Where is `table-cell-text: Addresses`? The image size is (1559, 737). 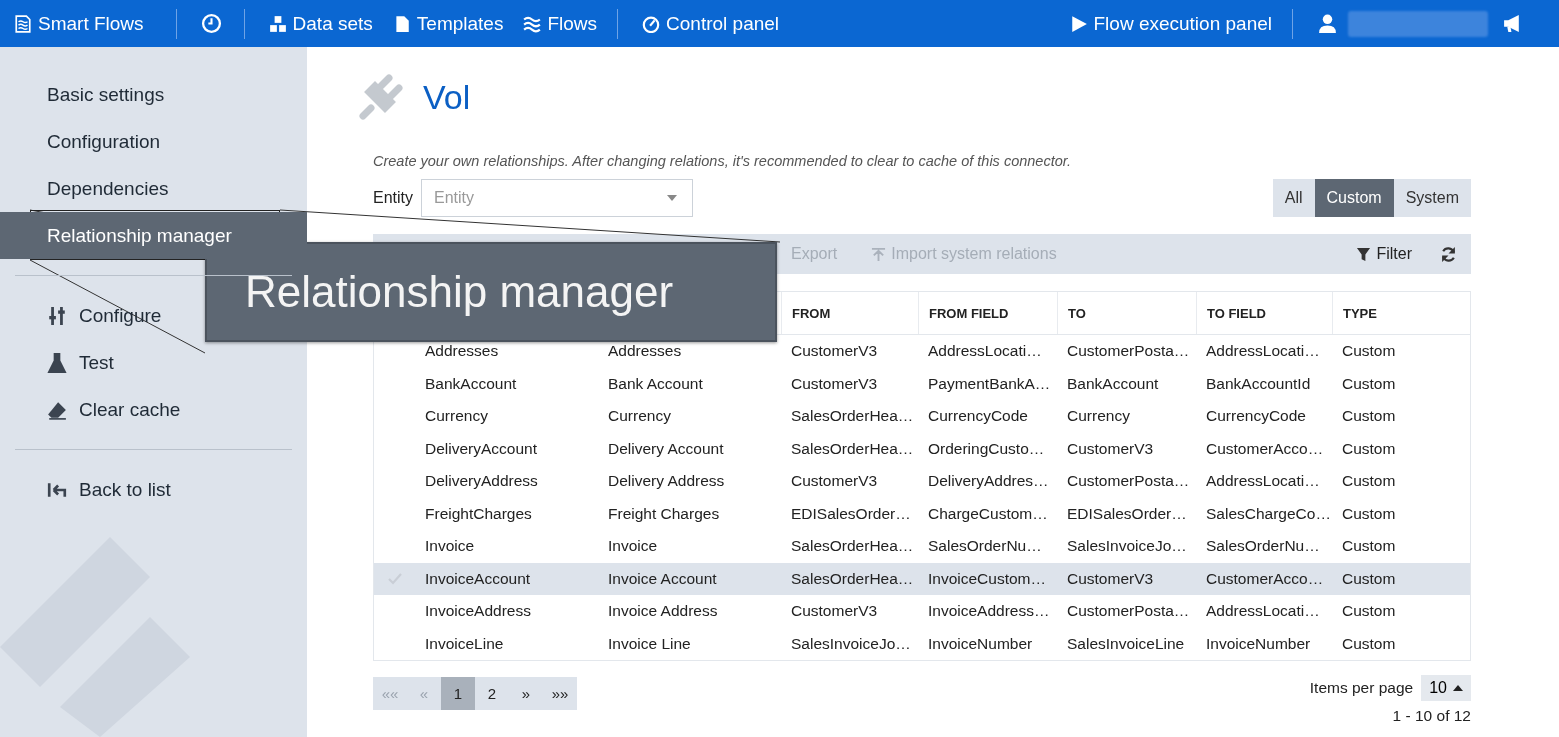 table-cell-text: Addresses is located at coordinates (645, 351).